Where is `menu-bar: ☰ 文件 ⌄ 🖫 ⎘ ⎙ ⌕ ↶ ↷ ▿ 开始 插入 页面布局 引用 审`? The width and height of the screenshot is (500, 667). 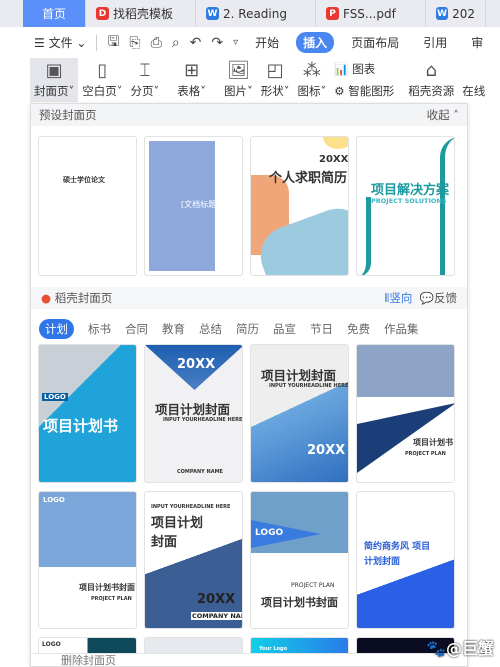 menu-bar: ☰ 文件 ⌄ 🖫 ⎘ ⎙ ⌕ ↶ ↷ ▿ 开始 插入 页面布局 引用 审 is located at coordinates (250, 42).